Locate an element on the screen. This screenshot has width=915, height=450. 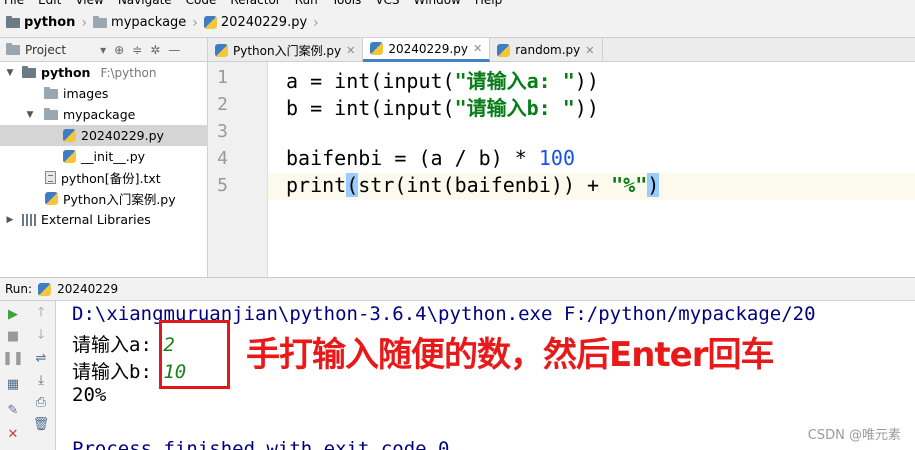
breadcrumb-python: python is located at coordinates (40, 22).